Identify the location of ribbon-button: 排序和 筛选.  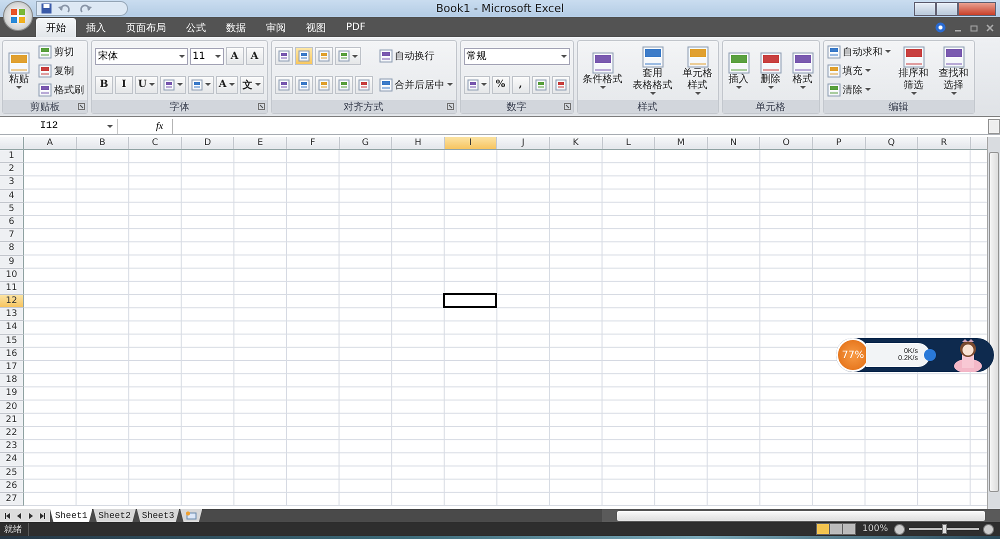
(913, 70).